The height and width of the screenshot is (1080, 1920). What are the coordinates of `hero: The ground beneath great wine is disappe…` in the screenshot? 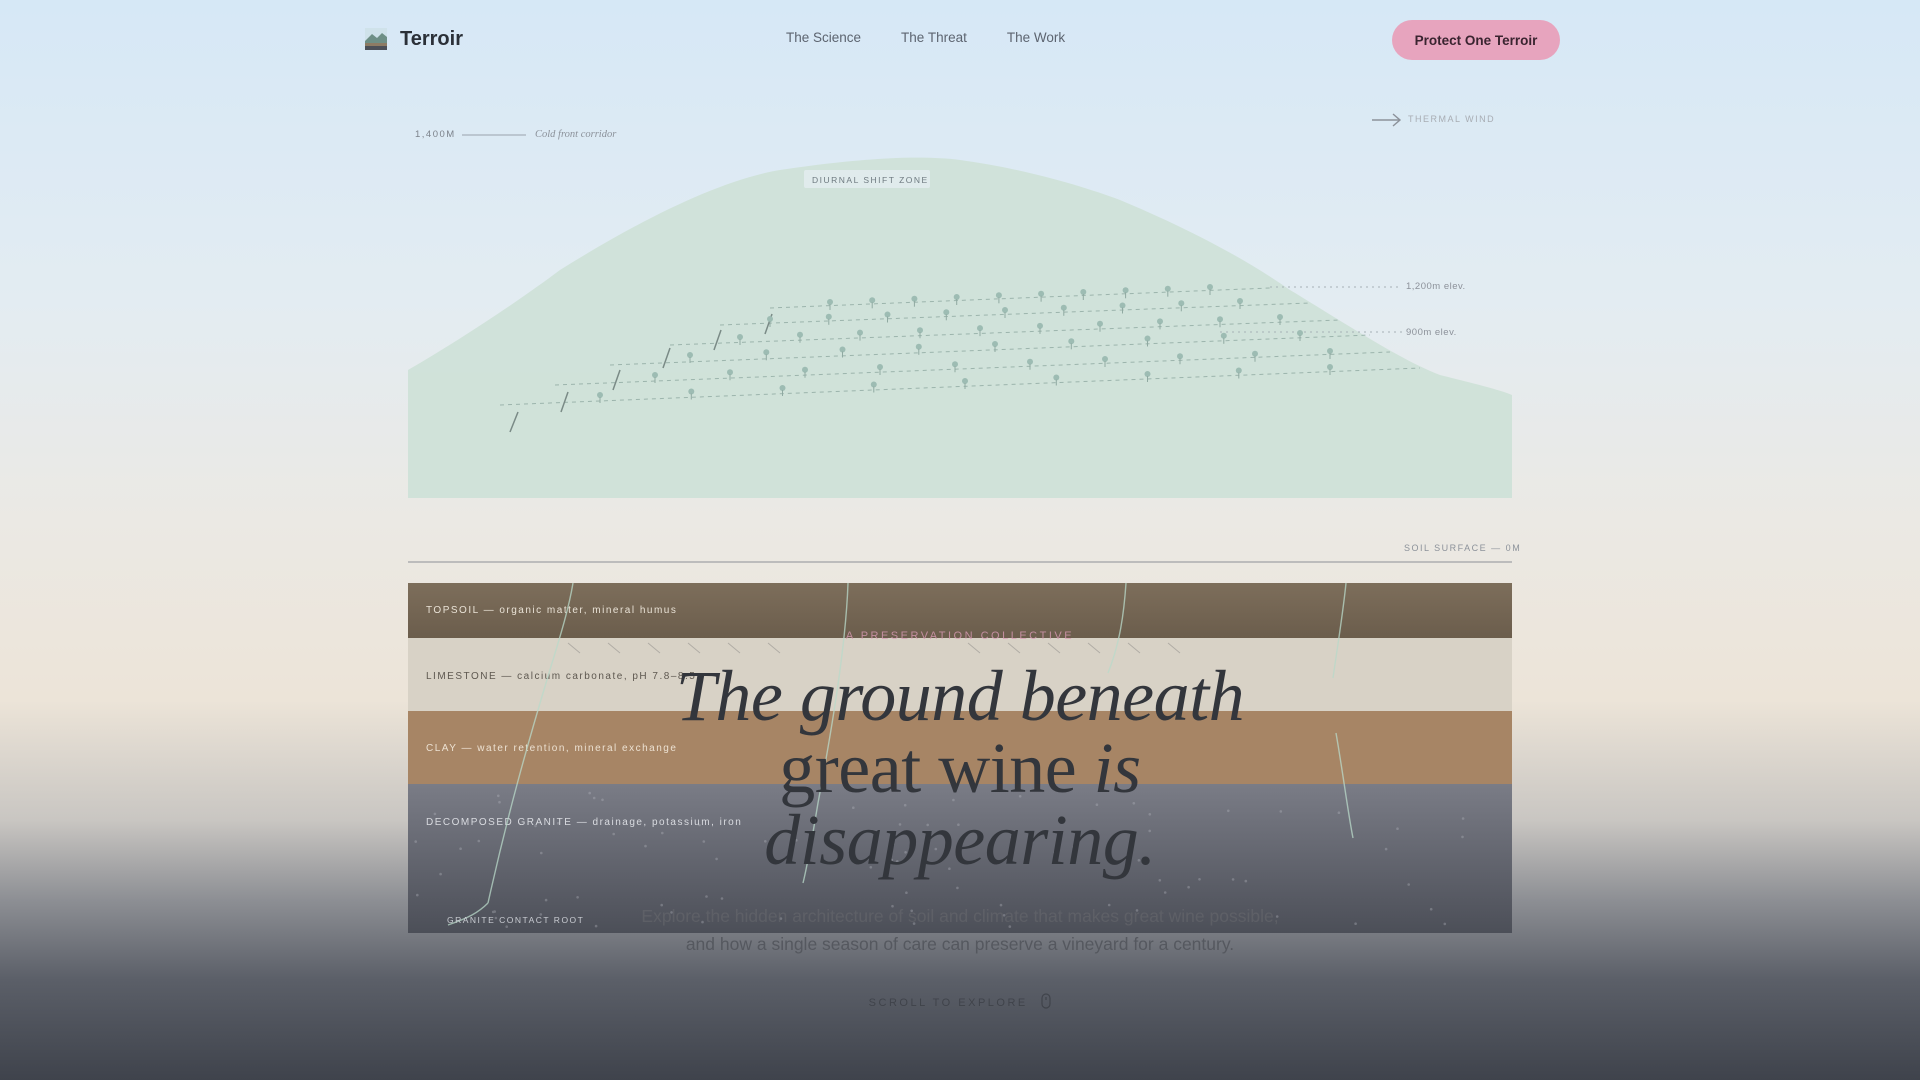 It's located at (960, 768).